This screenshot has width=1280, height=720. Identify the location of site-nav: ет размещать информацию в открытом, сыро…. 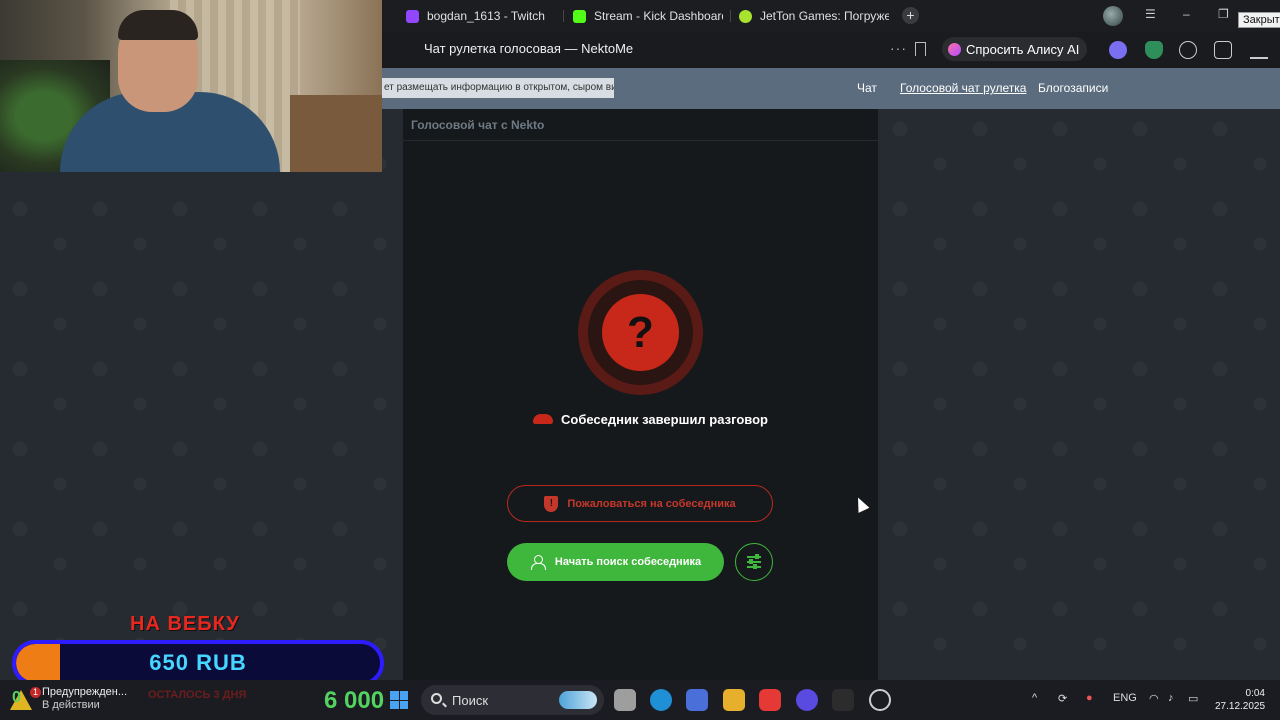
(831, 88).